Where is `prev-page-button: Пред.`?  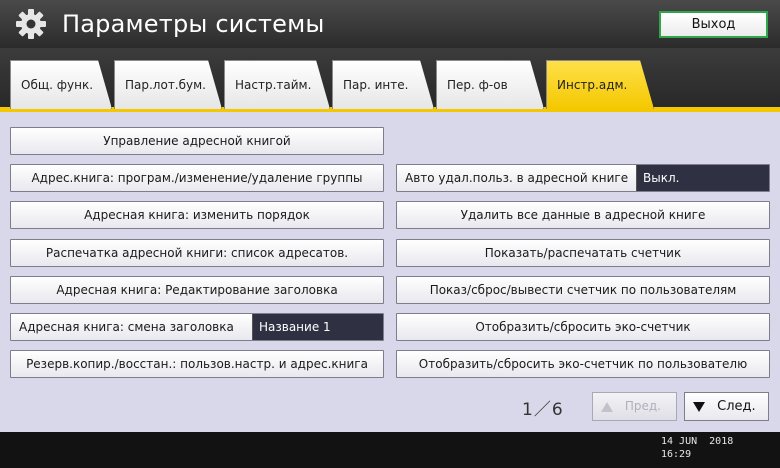 prev-page-button: Пред. is located at coordinates (634, 406).